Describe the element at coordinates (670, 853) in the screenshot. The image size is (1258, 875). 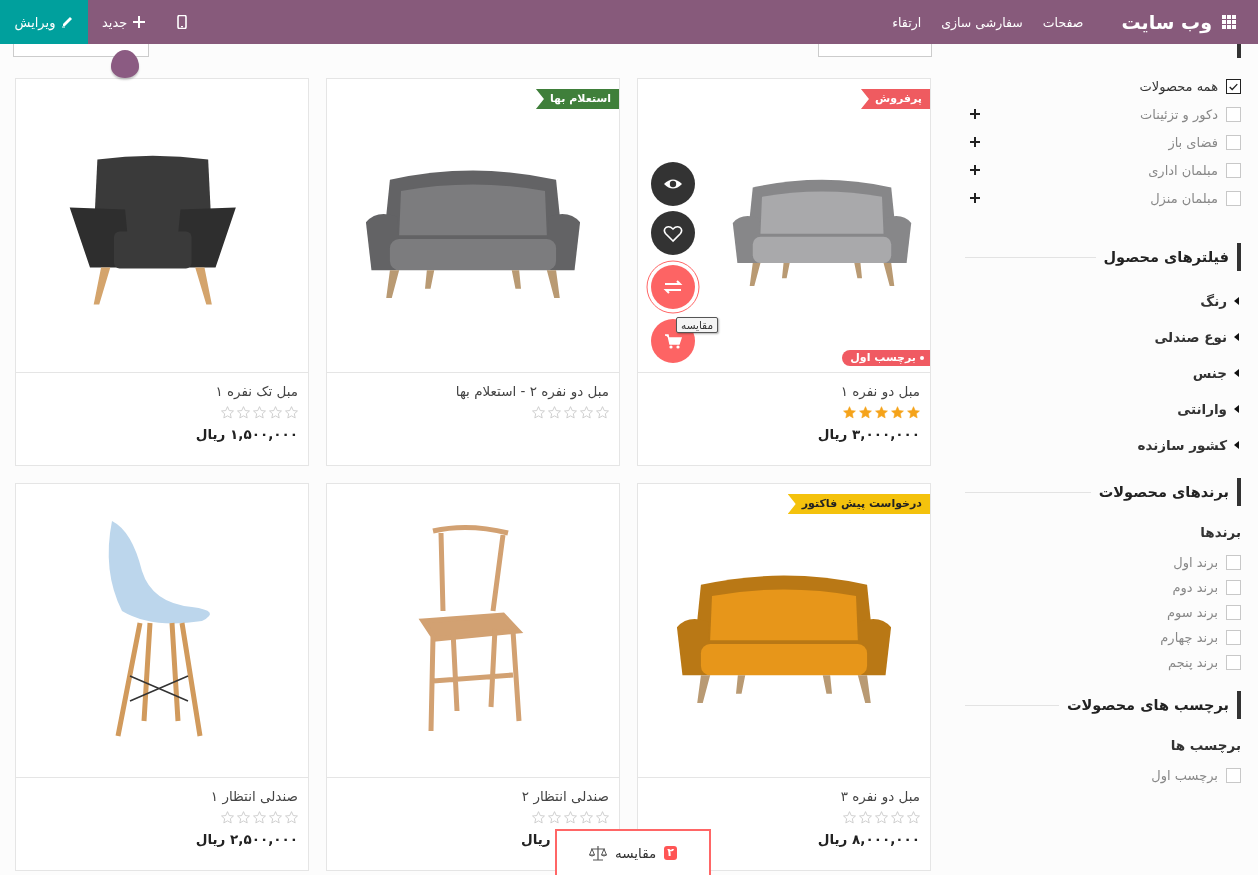
I see `count-badge: ۲` at that location.